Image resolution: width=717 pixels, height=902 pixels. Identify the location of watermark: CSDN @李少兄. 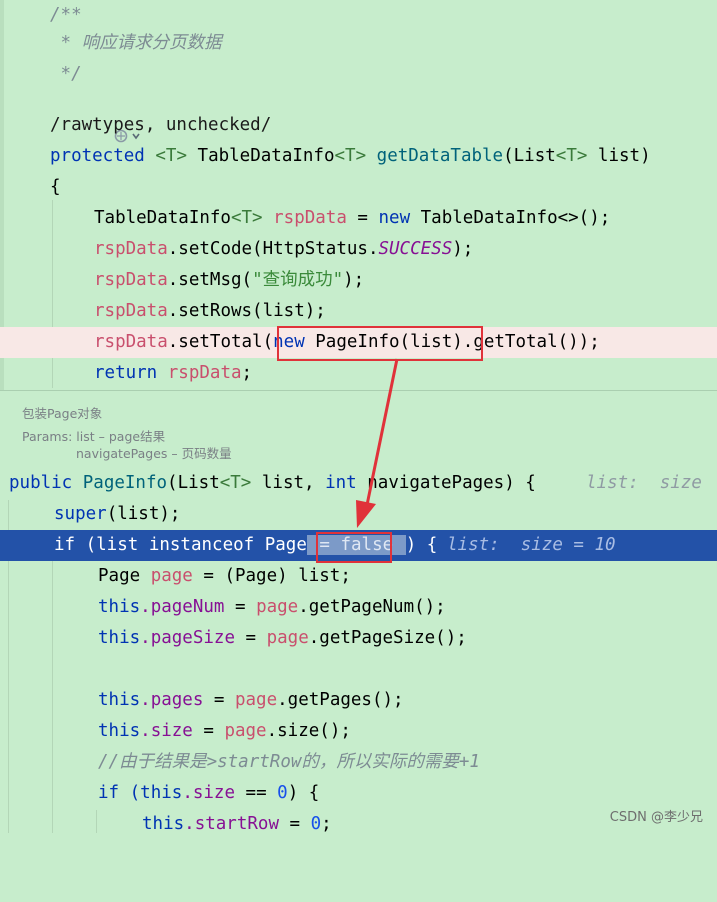
(656, 817).